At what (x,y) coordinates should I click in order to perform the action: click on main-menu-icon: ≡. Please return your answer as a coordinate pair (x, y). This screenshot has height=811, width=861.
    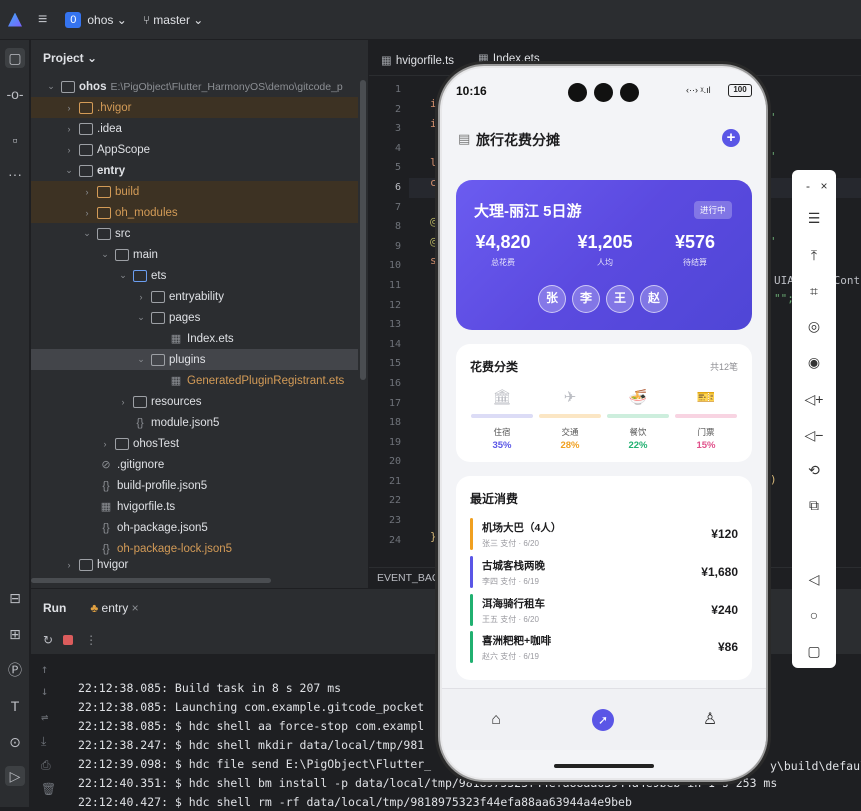
    Looking at the image, I should click on (42, 20).